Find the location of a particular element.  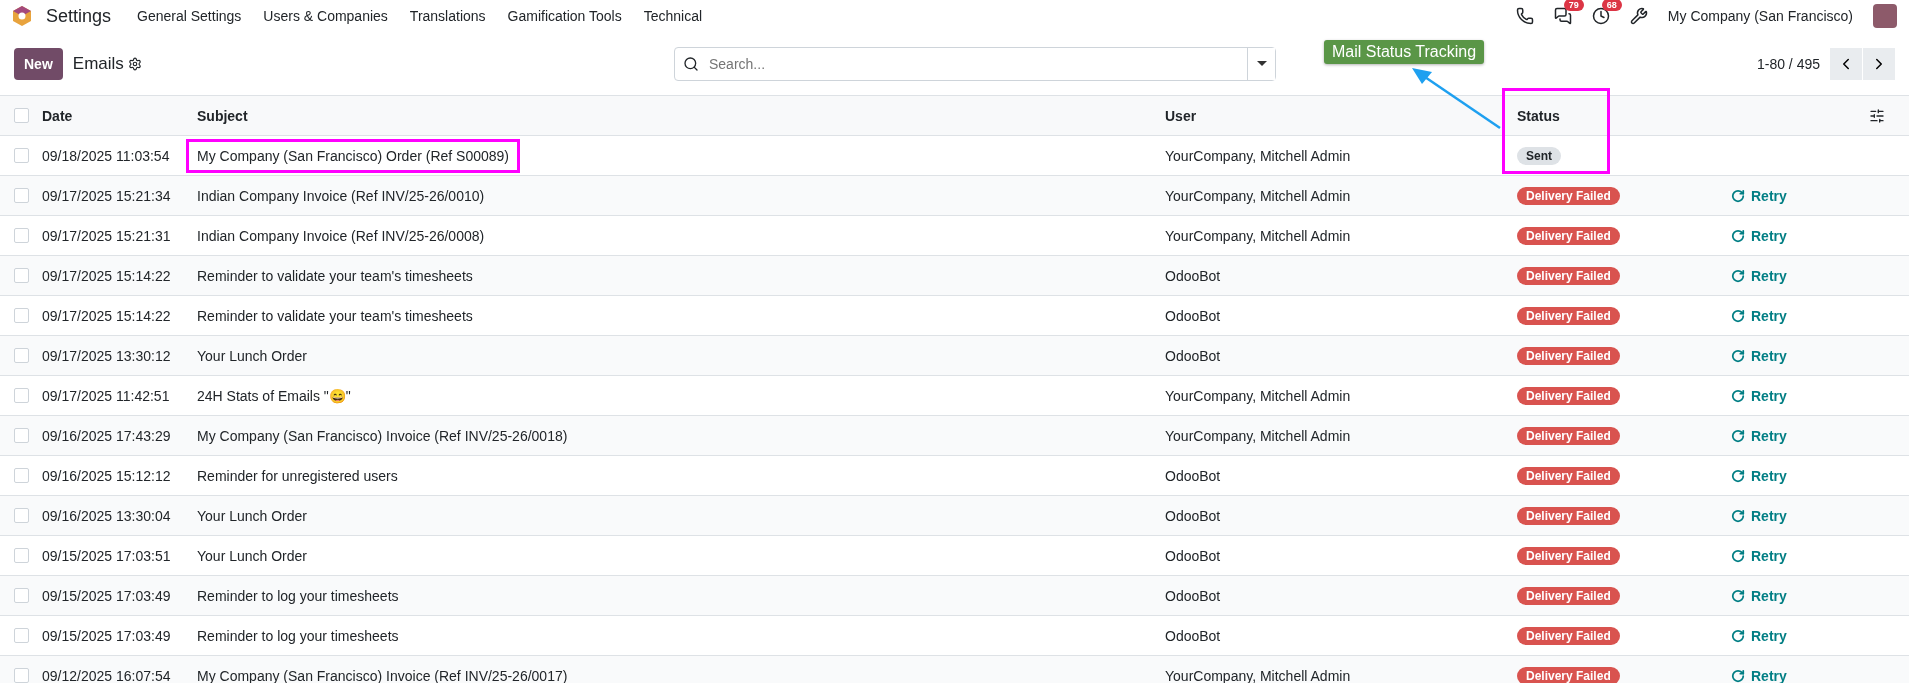

count-badge: 79 is located at coordinates (1573, 5).